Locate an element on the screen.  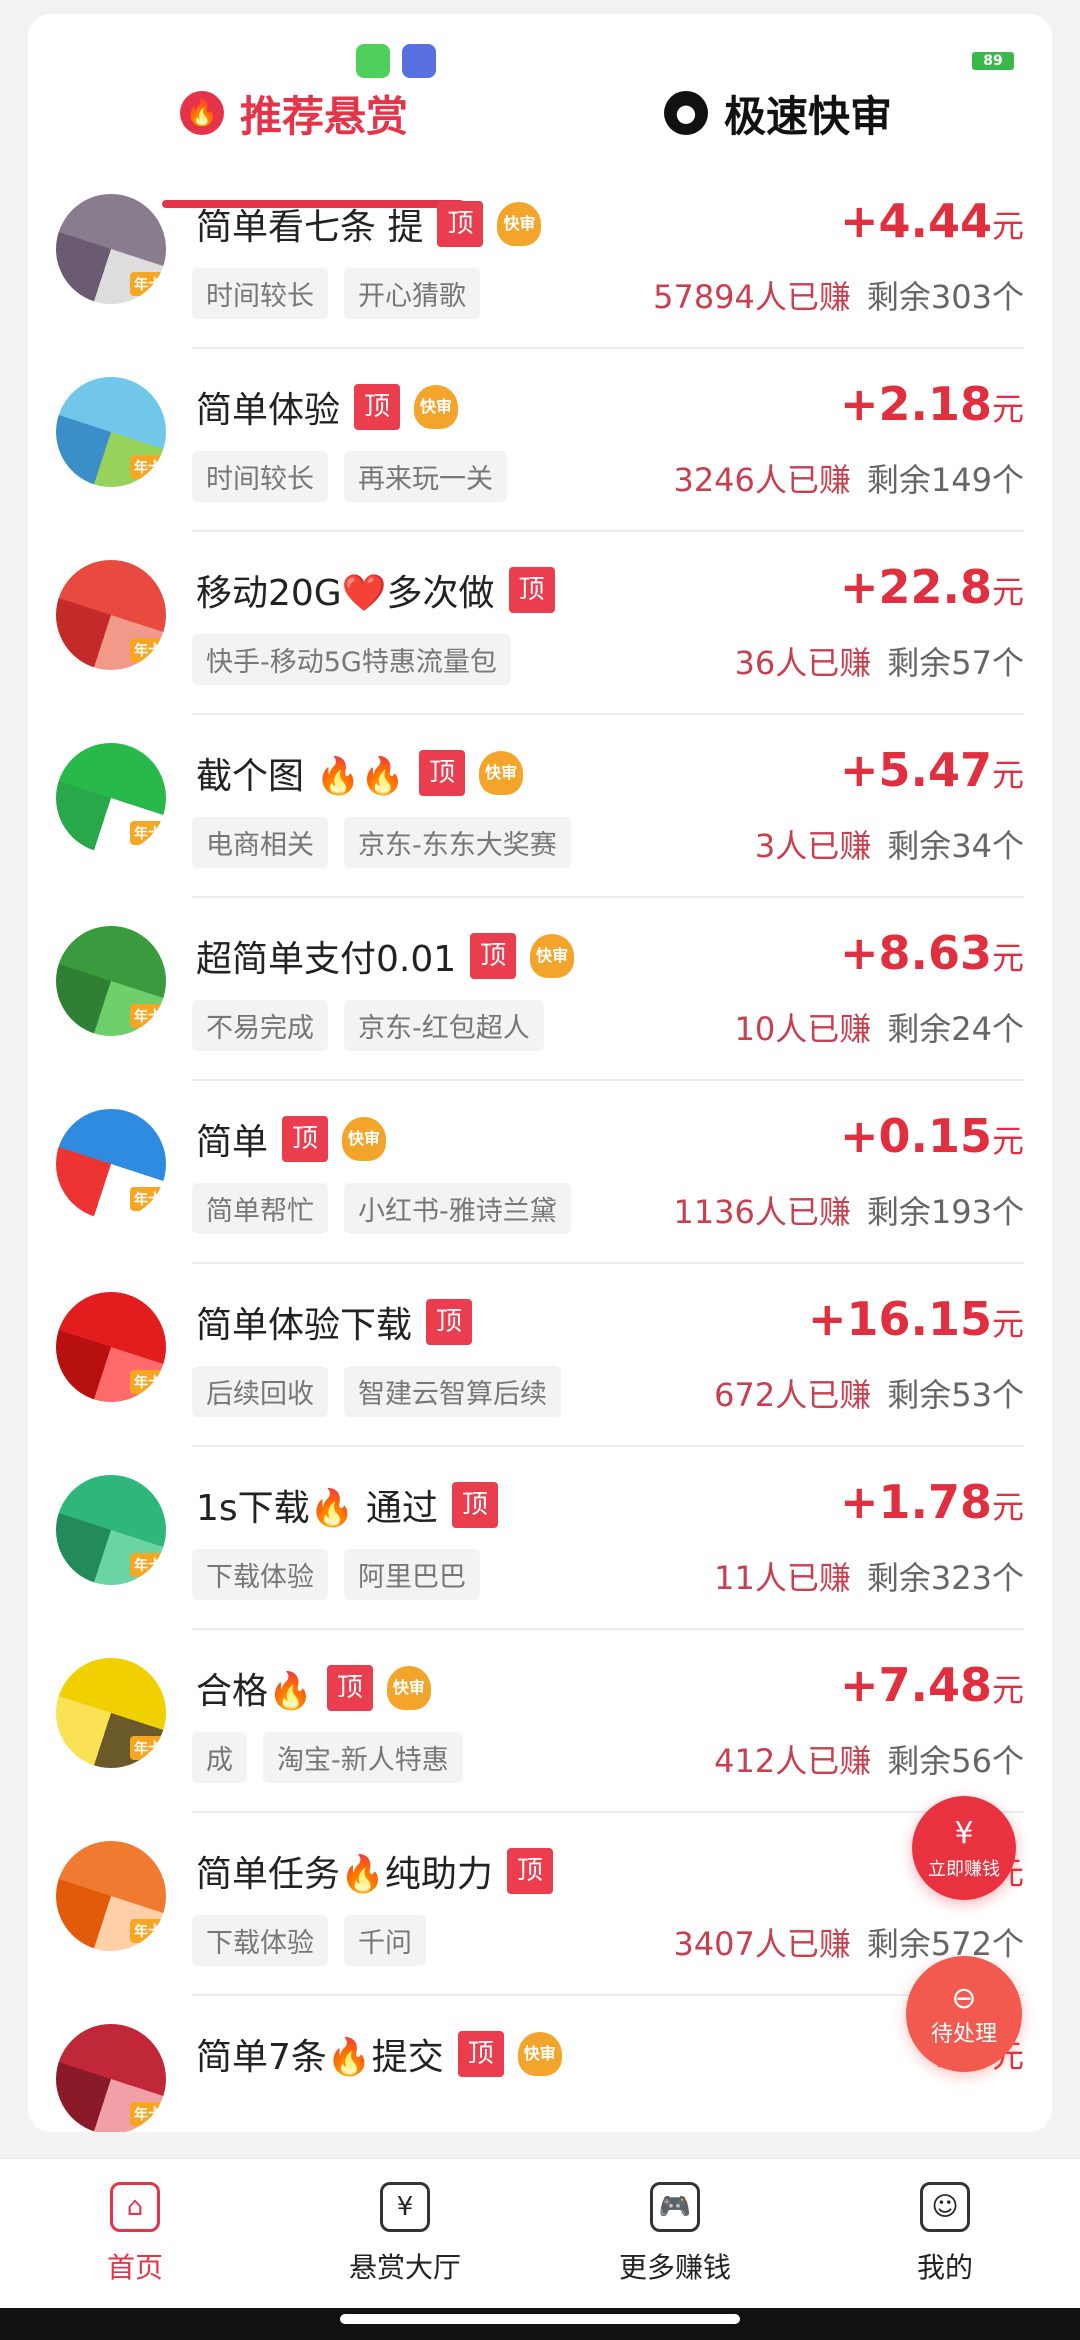
earned-count: 11人已赚 is located at coordinates (782, 1578).